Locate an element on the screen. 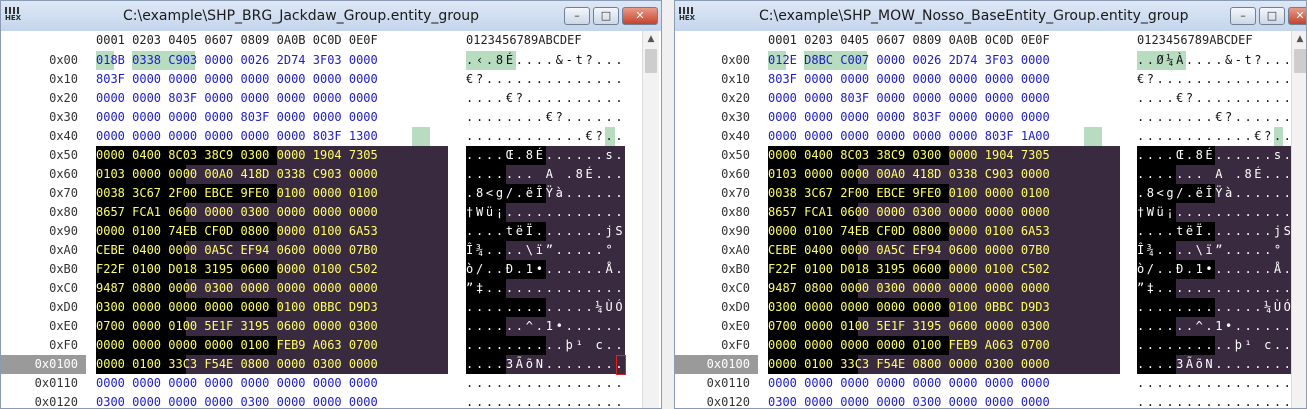 The height and width of the screenshot is (409, 1307). hex-bytes: 0000 0100 74EB CF0D 0800 0000 0100 6A53 is located at coordinates (909, 231).